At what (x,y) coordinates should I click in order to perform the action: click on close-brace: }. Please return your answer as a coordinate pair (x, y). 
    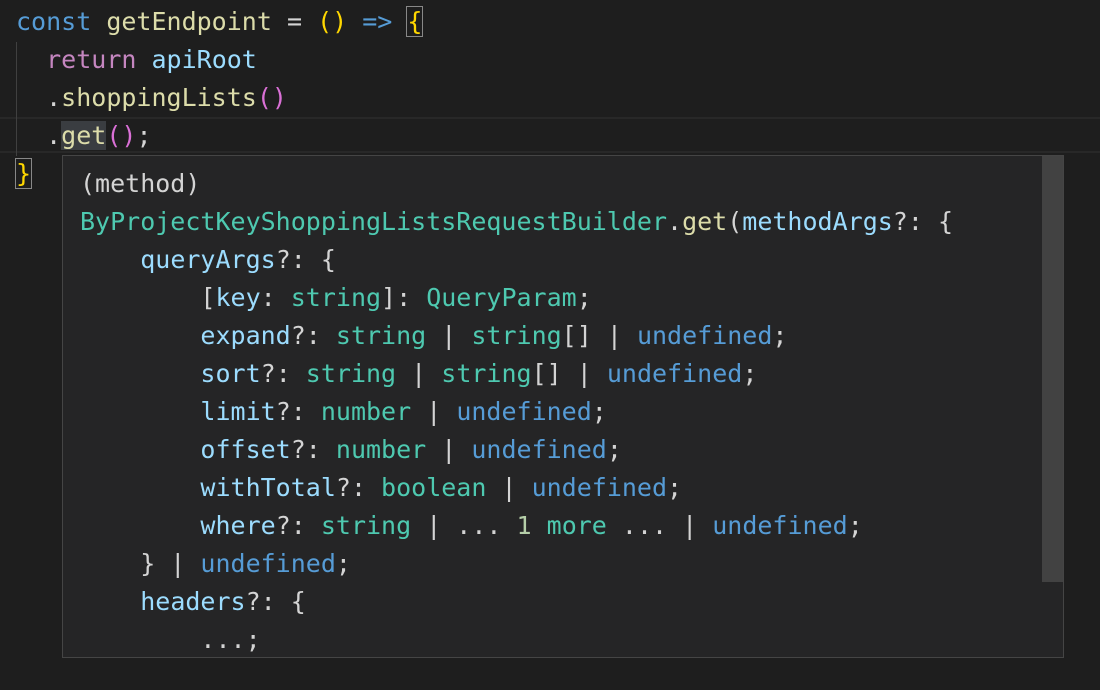
    Looking at the image, I should click on (23, 173).